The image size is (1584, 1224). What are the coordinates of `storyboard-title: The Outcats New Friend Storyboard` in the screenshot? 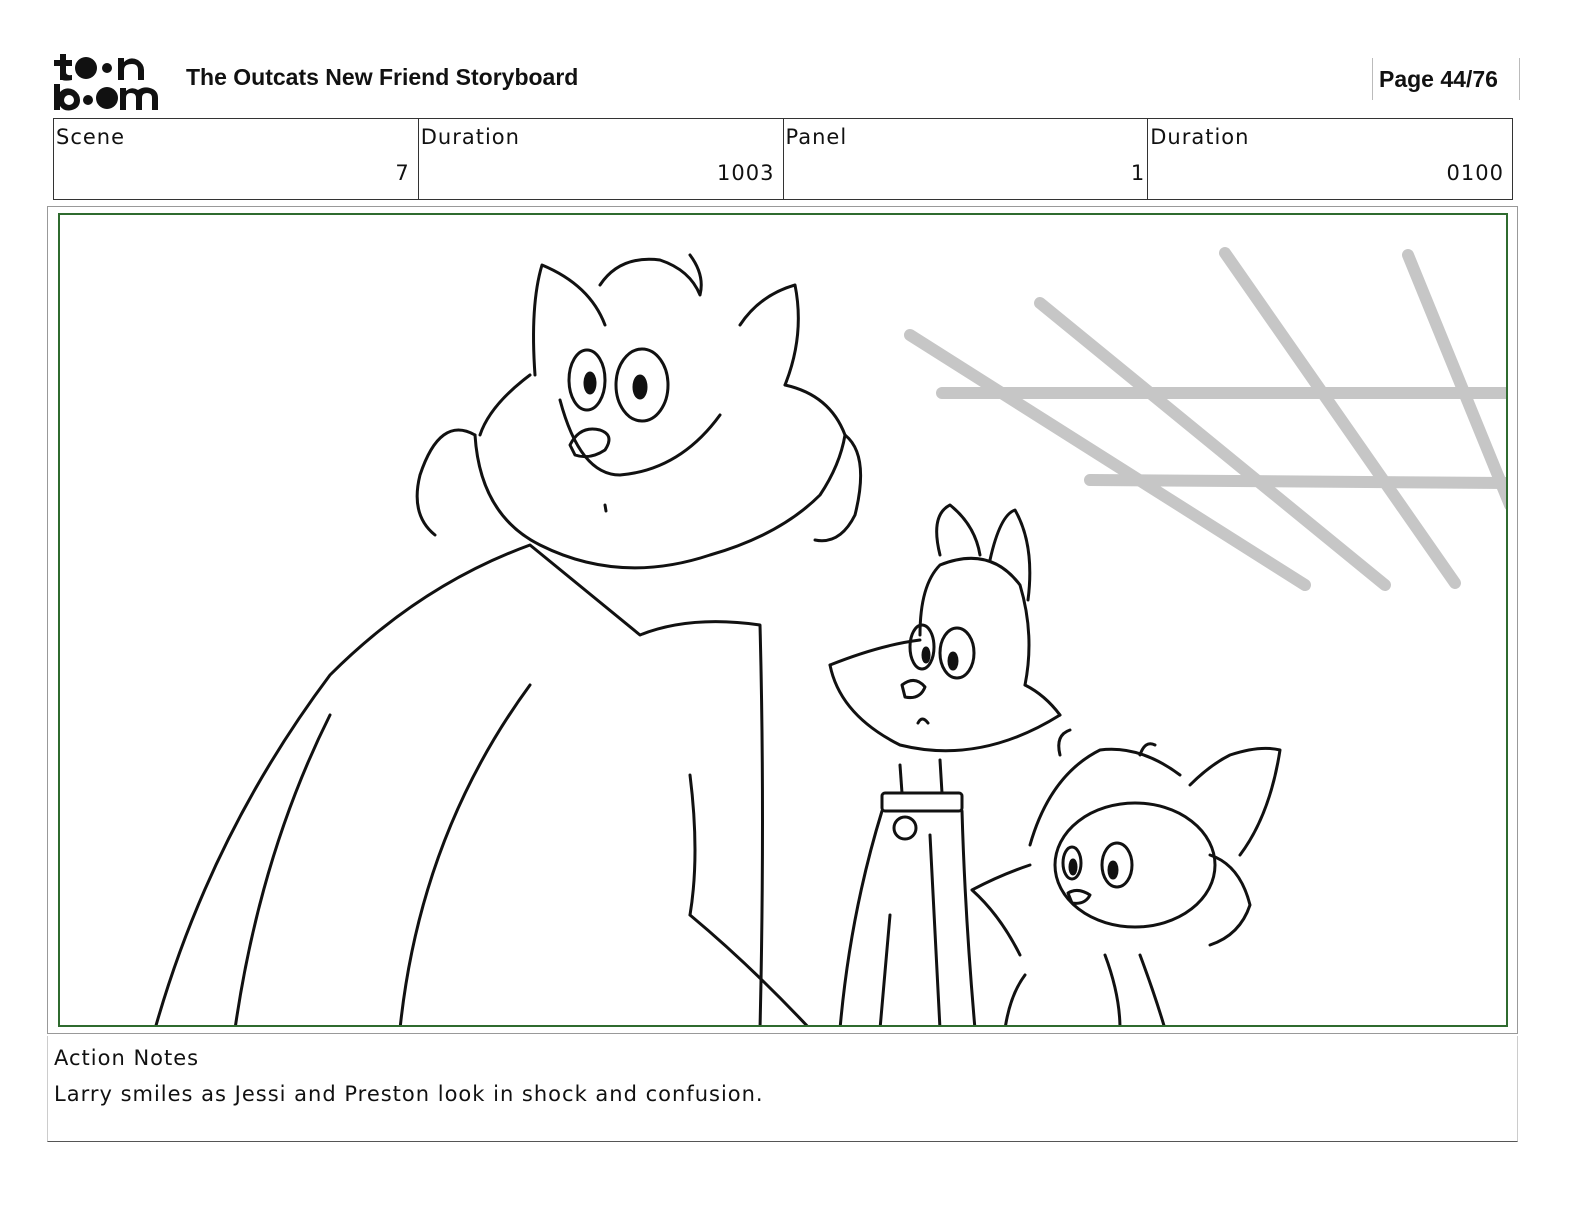 It's located at (382, 77).